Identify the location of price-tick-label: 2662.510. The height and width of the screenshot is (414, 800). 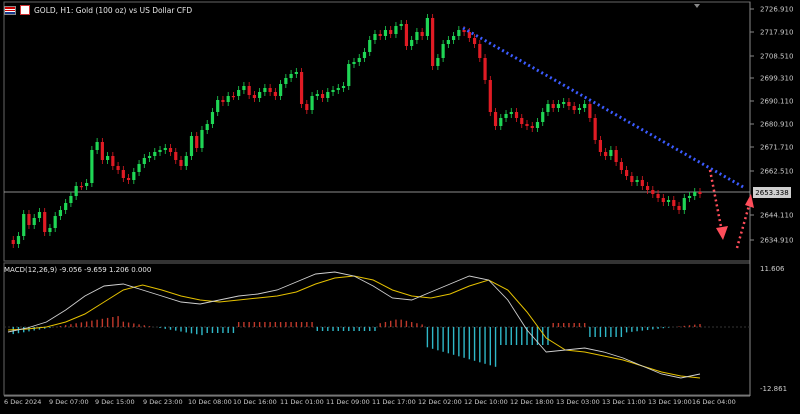
(776, 172).